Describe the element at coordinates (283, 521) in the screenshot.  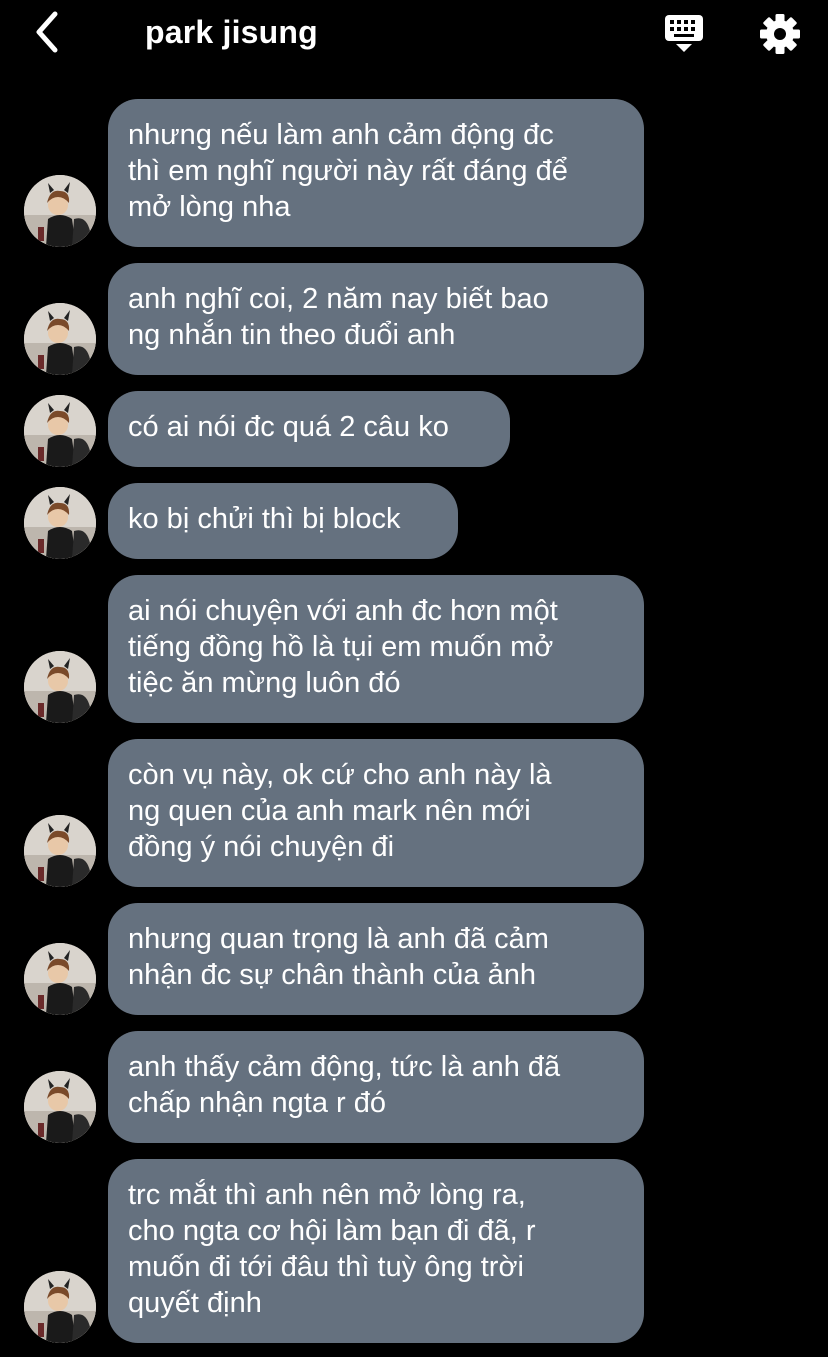
I see `message-bubble: ko bị chửi thì bị block` at that location.